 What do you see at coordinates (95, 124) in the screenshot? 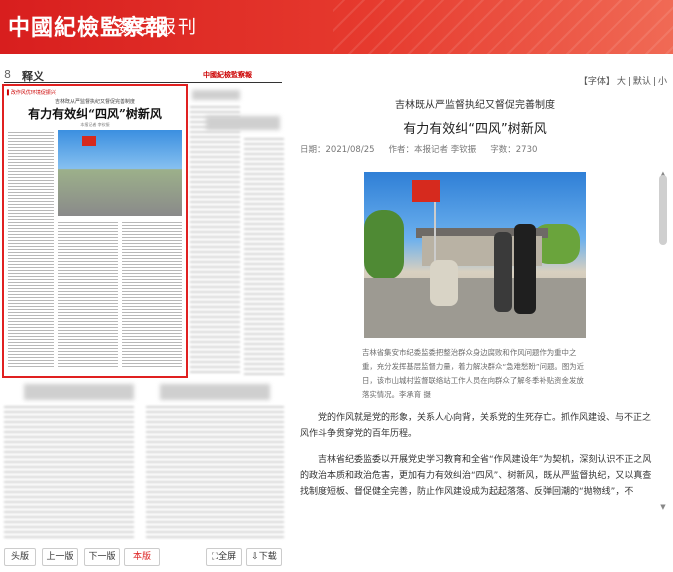
I see `article-byline: 本报记者 李钦振` at bounding box center [95, 124].